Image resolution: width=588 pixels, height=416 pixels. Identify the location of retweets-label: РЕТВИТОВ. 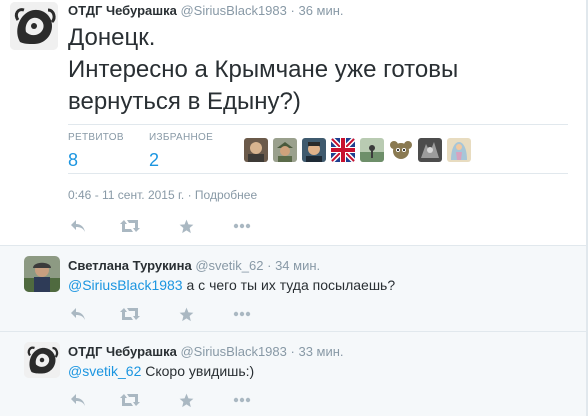
(96, 137).